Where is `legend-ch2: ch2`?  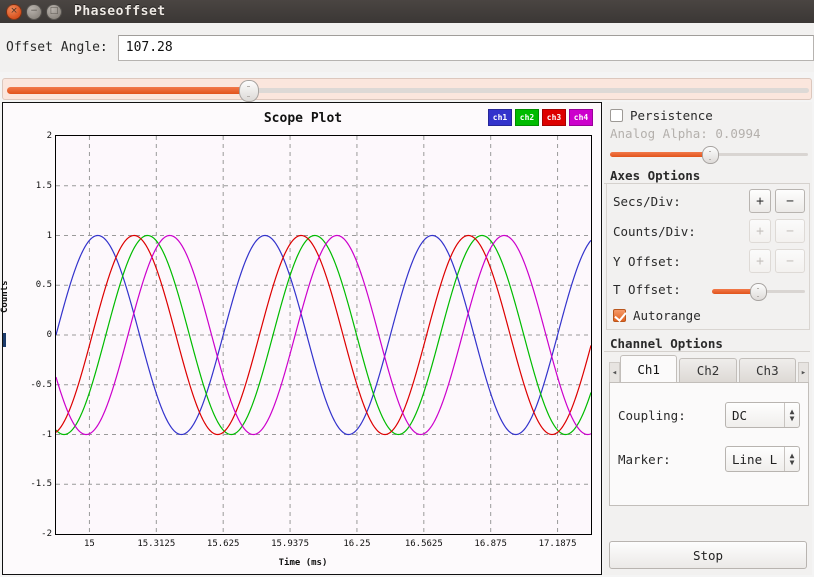
legend-ch2: ch2 is located at coordinates (527, 117).